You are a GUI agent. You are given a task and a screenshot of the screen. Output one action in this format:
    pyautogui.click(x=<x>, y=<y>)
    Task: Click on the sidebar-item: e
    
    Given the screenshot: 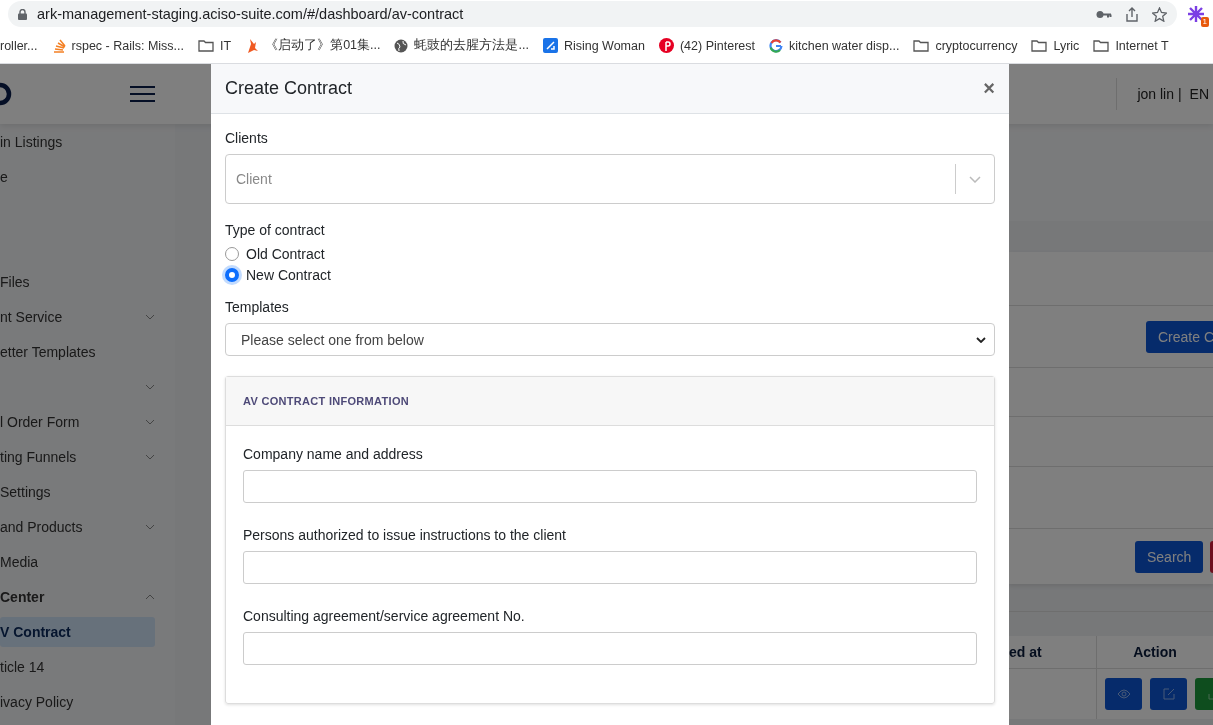 What is the action you would take?
    pyautogui.click(x=77, y=176)
    